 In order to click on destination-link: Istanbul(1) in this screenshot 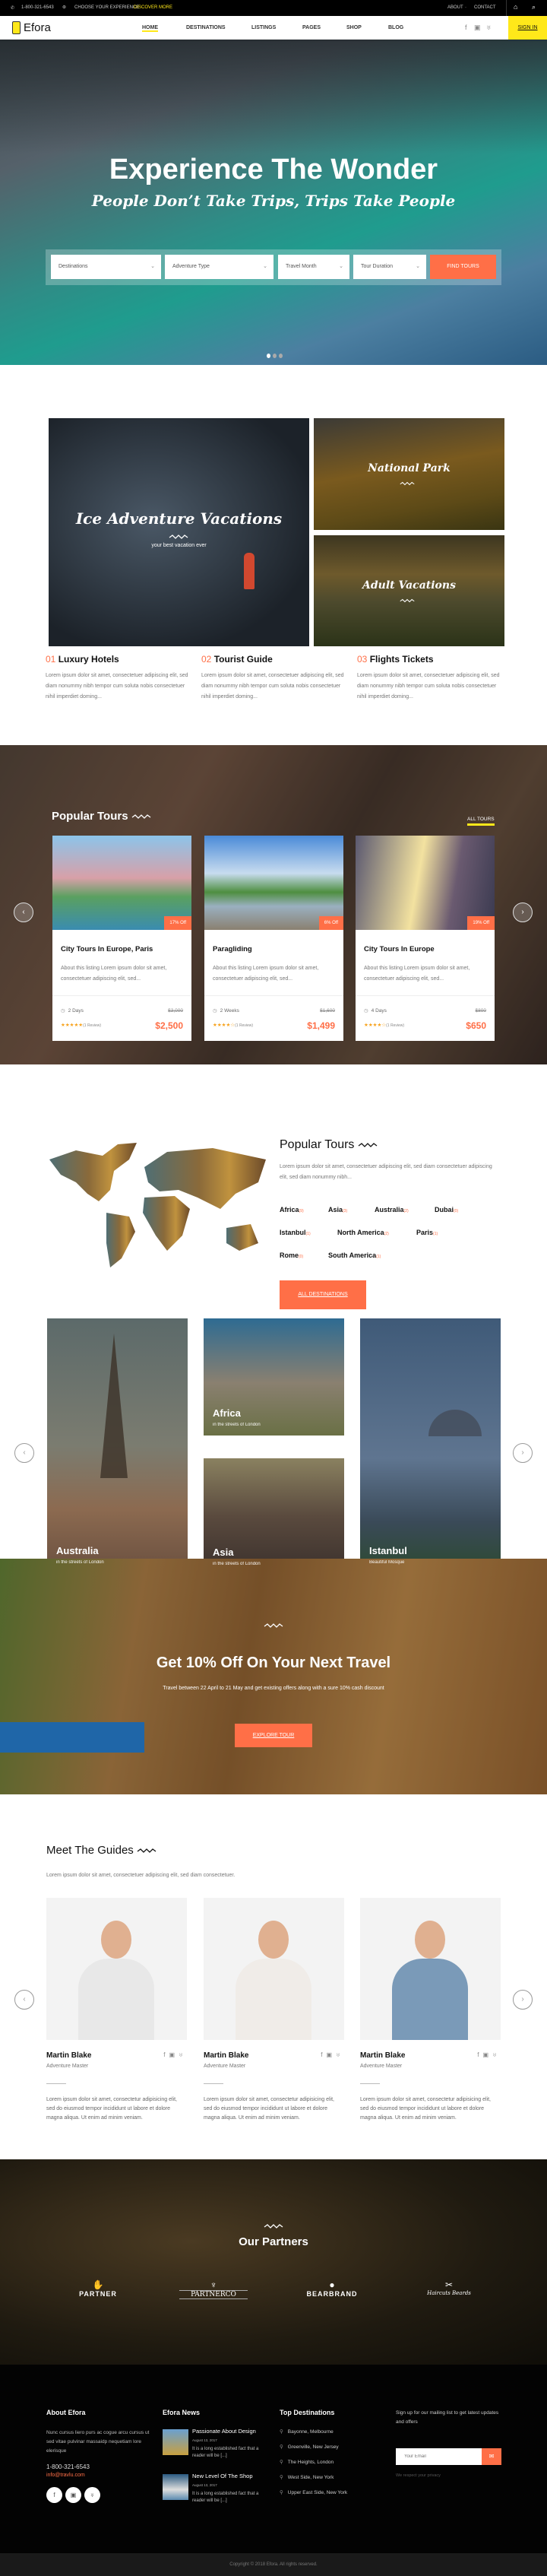, I will do `click(295, 1232)`.